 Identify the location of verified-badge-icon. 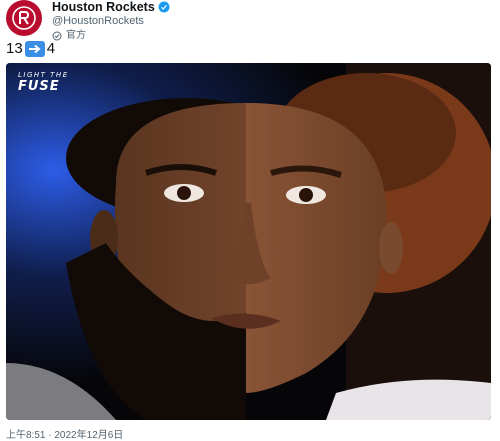
(164, 7).